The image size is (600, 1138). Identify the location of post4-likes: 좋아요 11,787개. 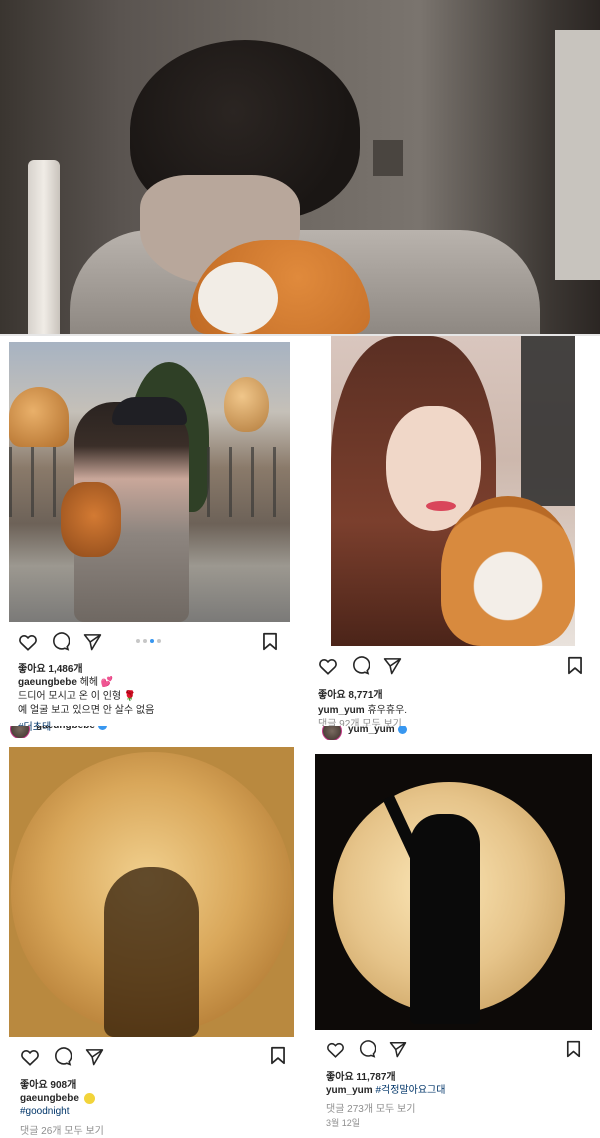
(361, 1075).